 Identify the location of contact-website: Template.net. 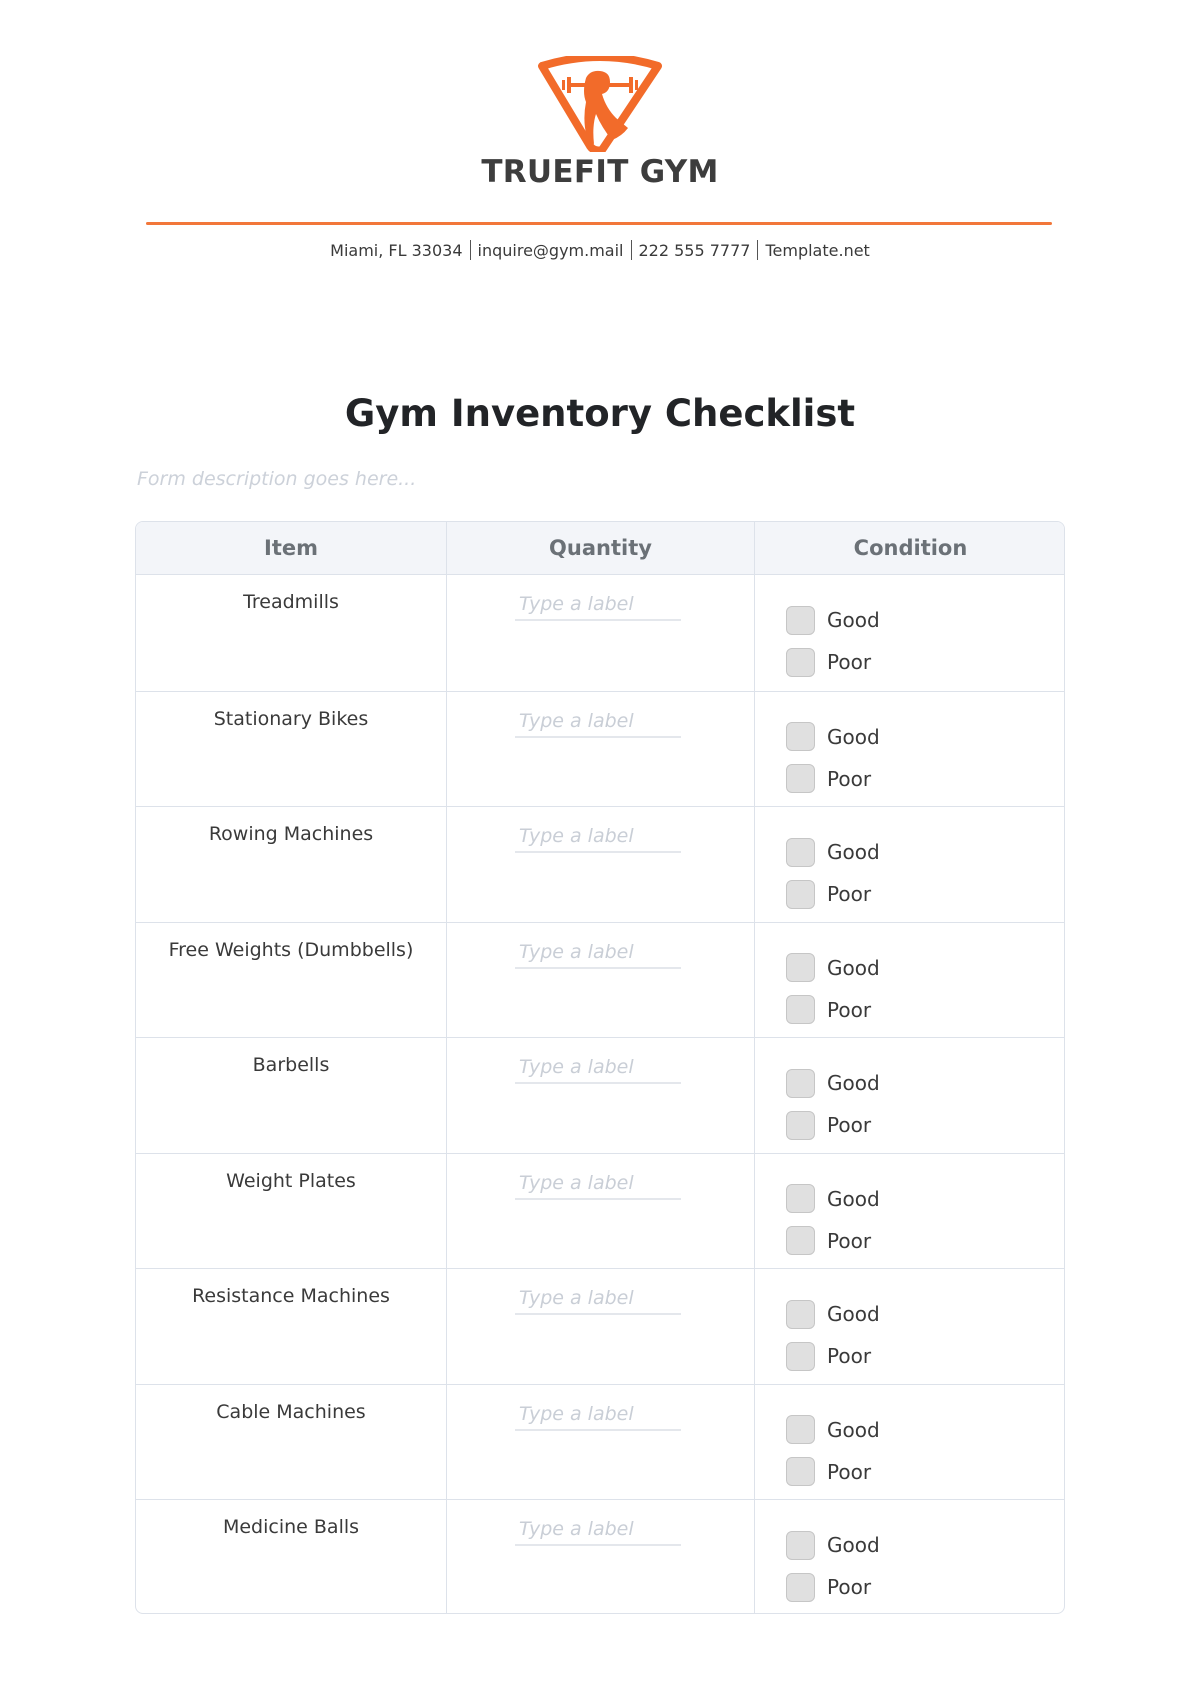
(817, 250).